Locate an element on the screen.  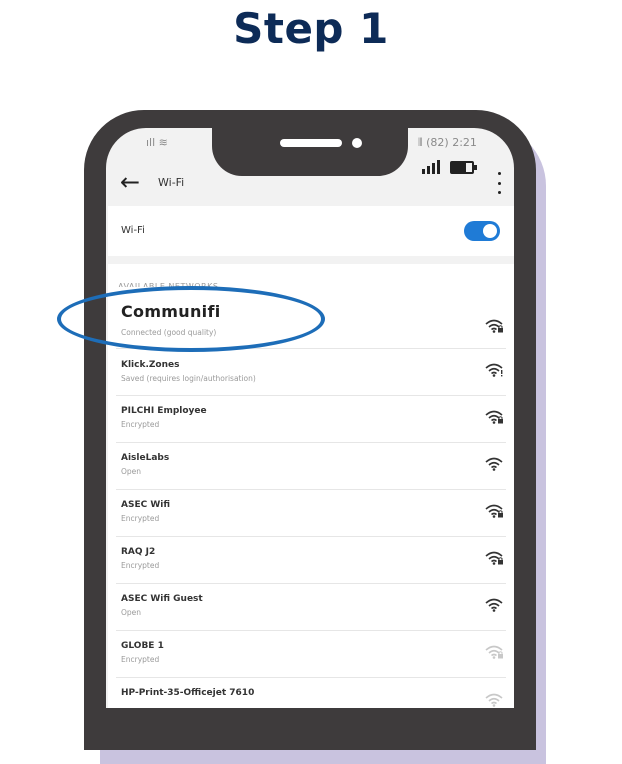
front-camera is located at coordinates (357, 143).